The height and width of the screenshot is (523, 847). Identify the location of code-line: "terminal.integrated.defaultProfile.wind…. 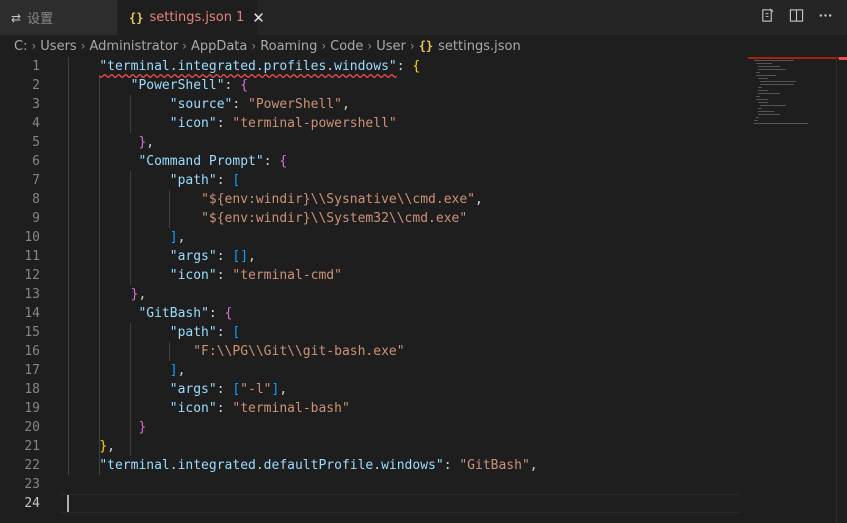
(318, 465).